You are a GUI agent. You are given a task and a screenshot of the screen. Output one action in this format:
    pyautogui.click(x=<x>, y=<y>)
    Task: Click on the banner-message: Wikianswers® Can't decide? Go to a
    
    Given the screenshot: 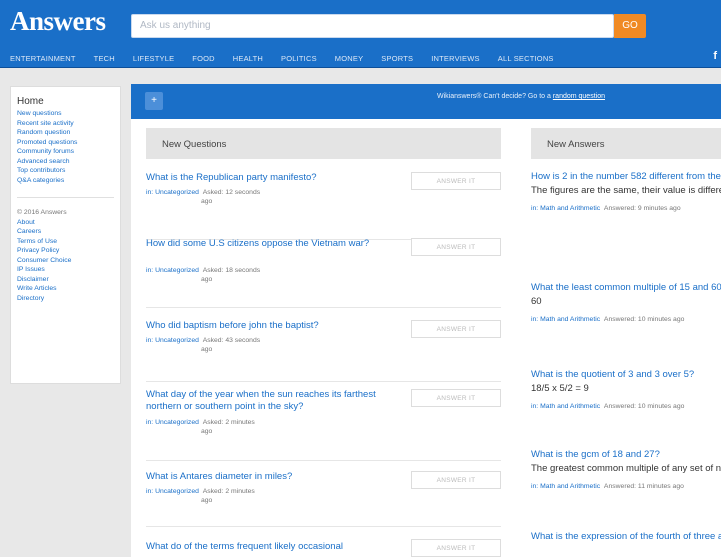 What is the action you would take?
    pyautogui.click(x=494, y=96)
    